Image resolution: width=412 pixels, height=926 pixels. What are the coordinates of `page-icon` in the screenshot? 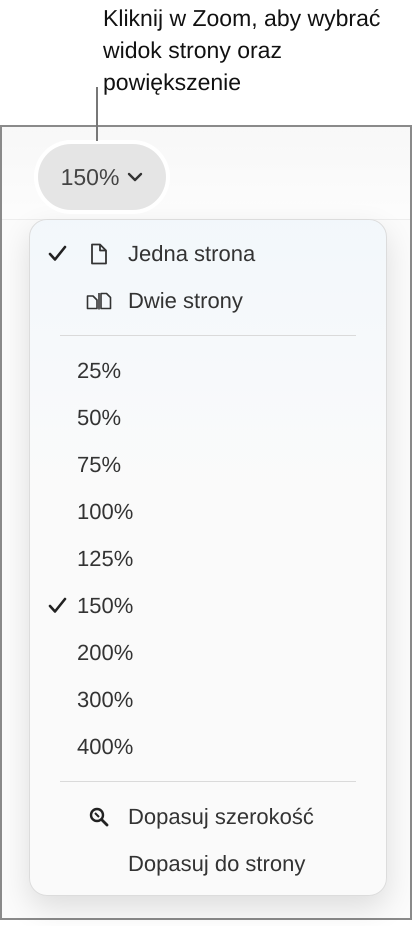 It's located at (99, 253).